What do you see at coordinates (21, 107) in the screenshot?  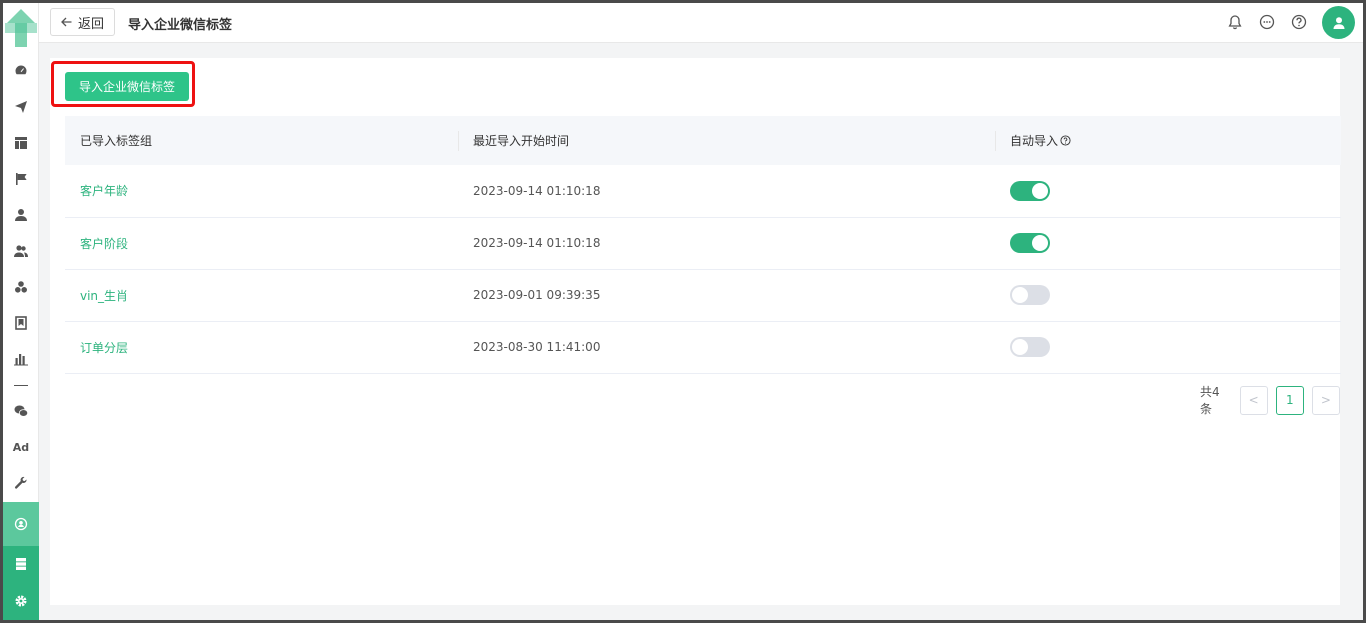 I see `send-icon` at bounding box center [21, 107].